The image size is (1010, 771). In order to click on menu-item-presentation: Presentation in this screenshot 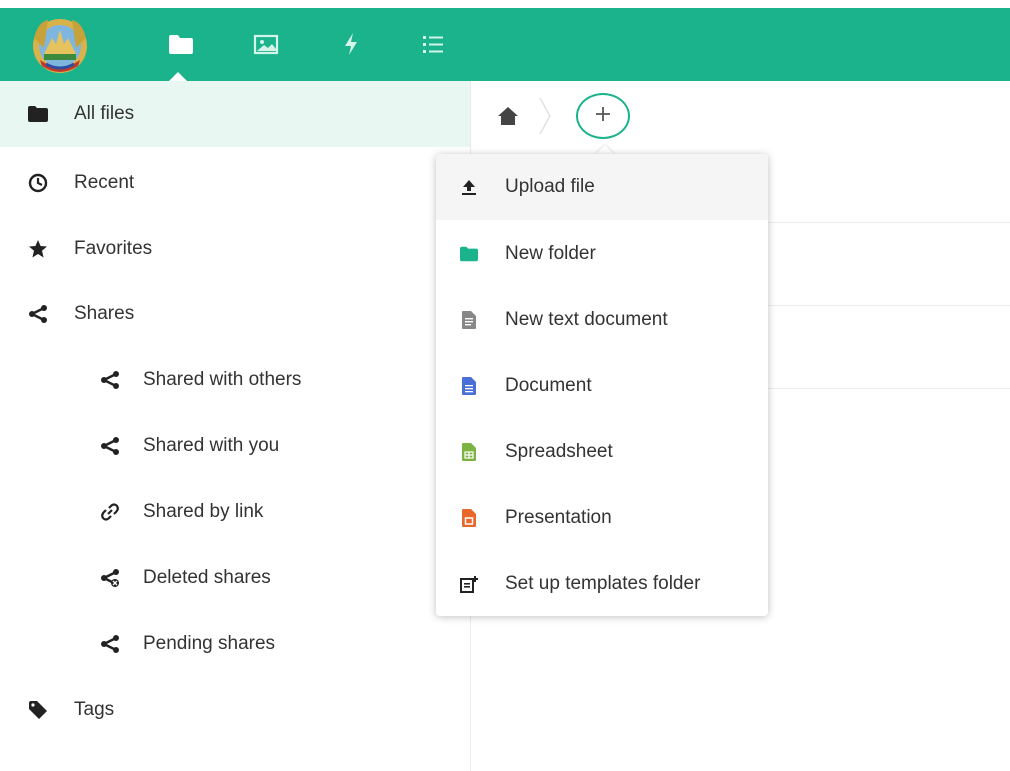, I will do `click(602, 518)`.